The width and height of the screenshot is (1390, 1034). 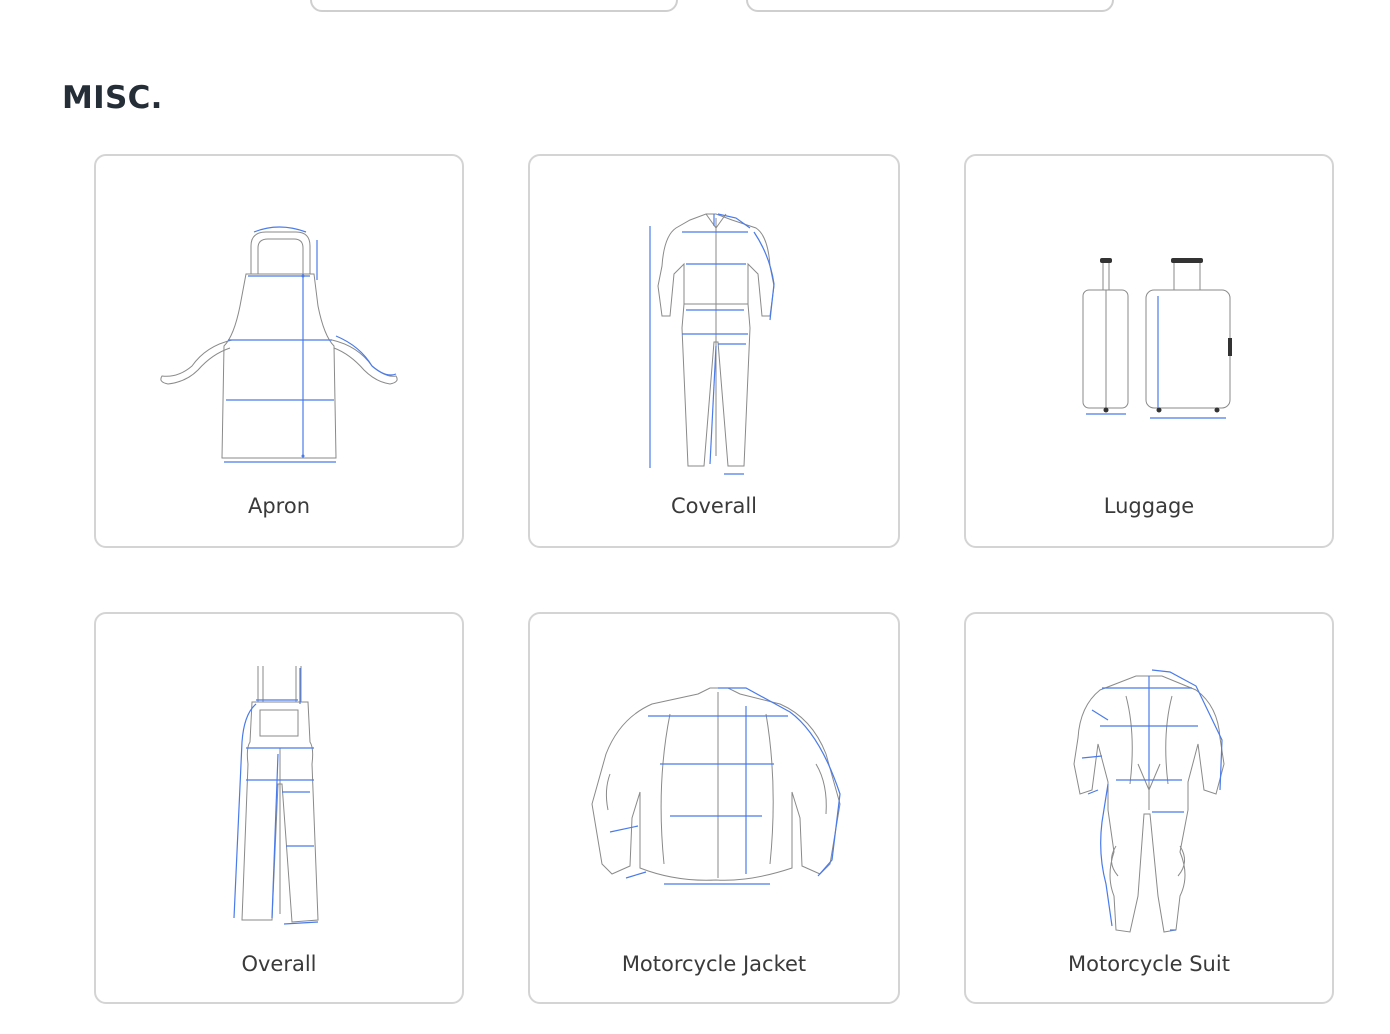 I want to click on item-card-motorcycle-jacket: Motorcycle Jacket, so click(x=714, y=808).